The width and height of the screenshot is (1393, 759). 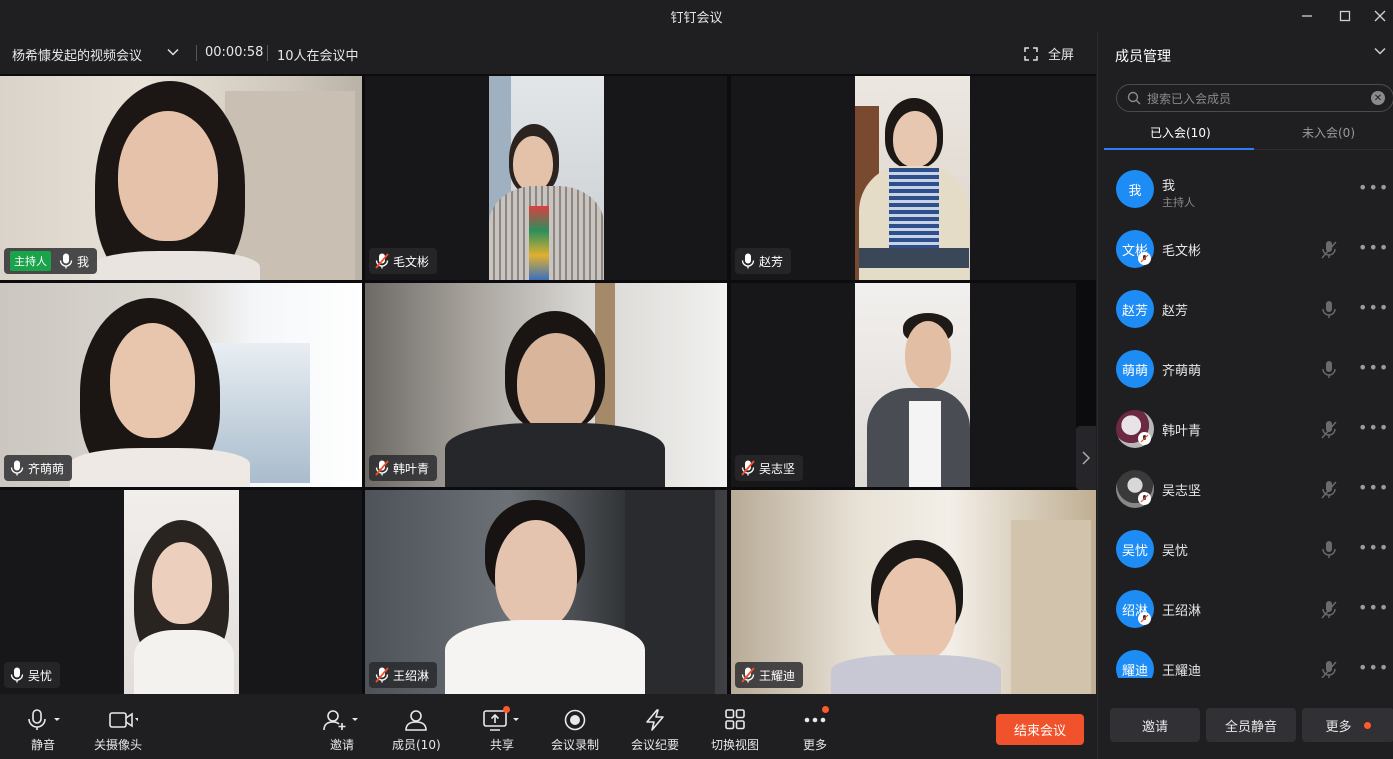 What do you see at coordinates (403, 675) in the screenshot?
I see `participant-nametag: 王绍淋` at bounding box center [403, 675].